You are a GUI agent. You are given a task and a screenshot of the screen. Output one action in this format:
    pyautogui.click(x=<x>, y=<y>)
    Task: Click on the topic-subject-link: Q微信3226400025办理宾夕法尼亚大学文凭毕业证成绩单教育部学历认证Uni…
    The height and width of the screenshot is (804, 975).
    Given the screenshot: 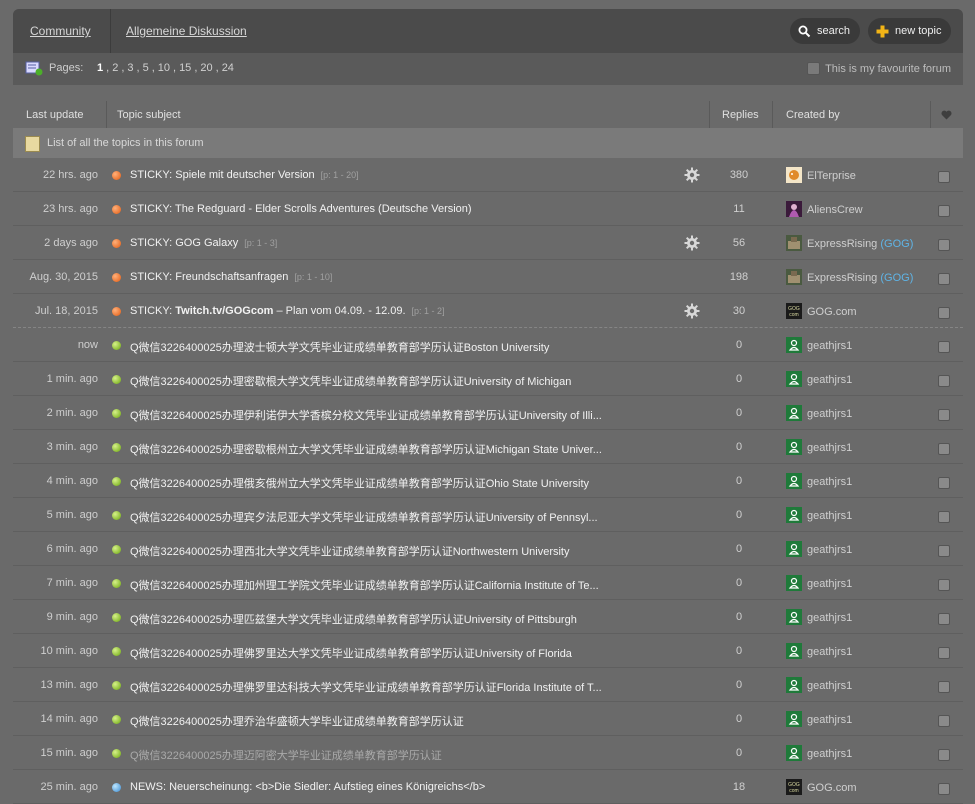 What is the action you would take?
    pyautogui.click(x=369, y=517)
    